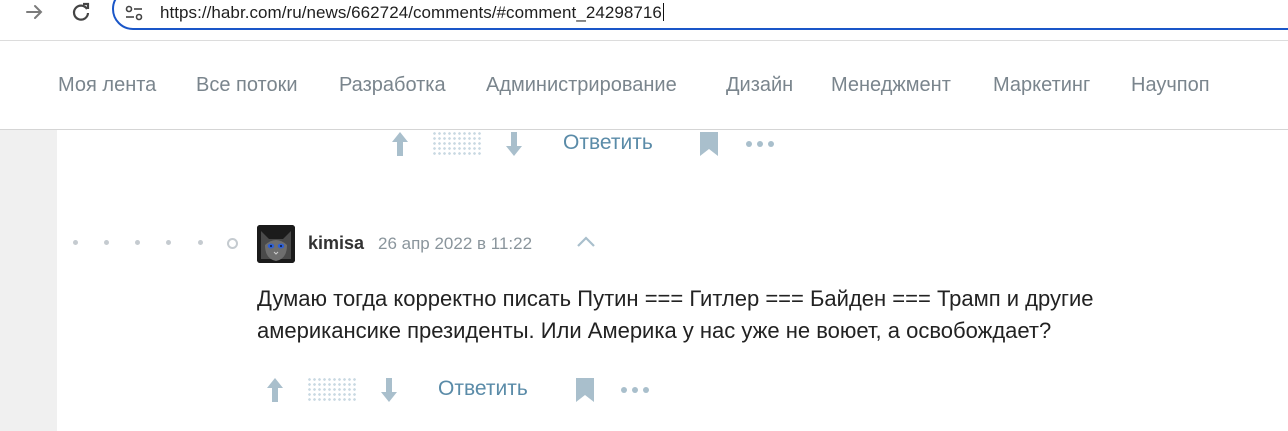 The image size is (1288, 431). What do you see at coordinates (455, 244) in the screenshot?
I see `comment-timestamp: 26 апр 2022 в 11:22` at bounding box center [455, 244].